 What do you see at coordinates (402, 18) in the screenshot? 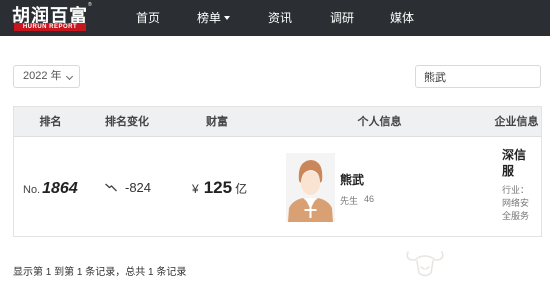
I see `nav-item-media: 媒体` at bounding box center [402, 18].